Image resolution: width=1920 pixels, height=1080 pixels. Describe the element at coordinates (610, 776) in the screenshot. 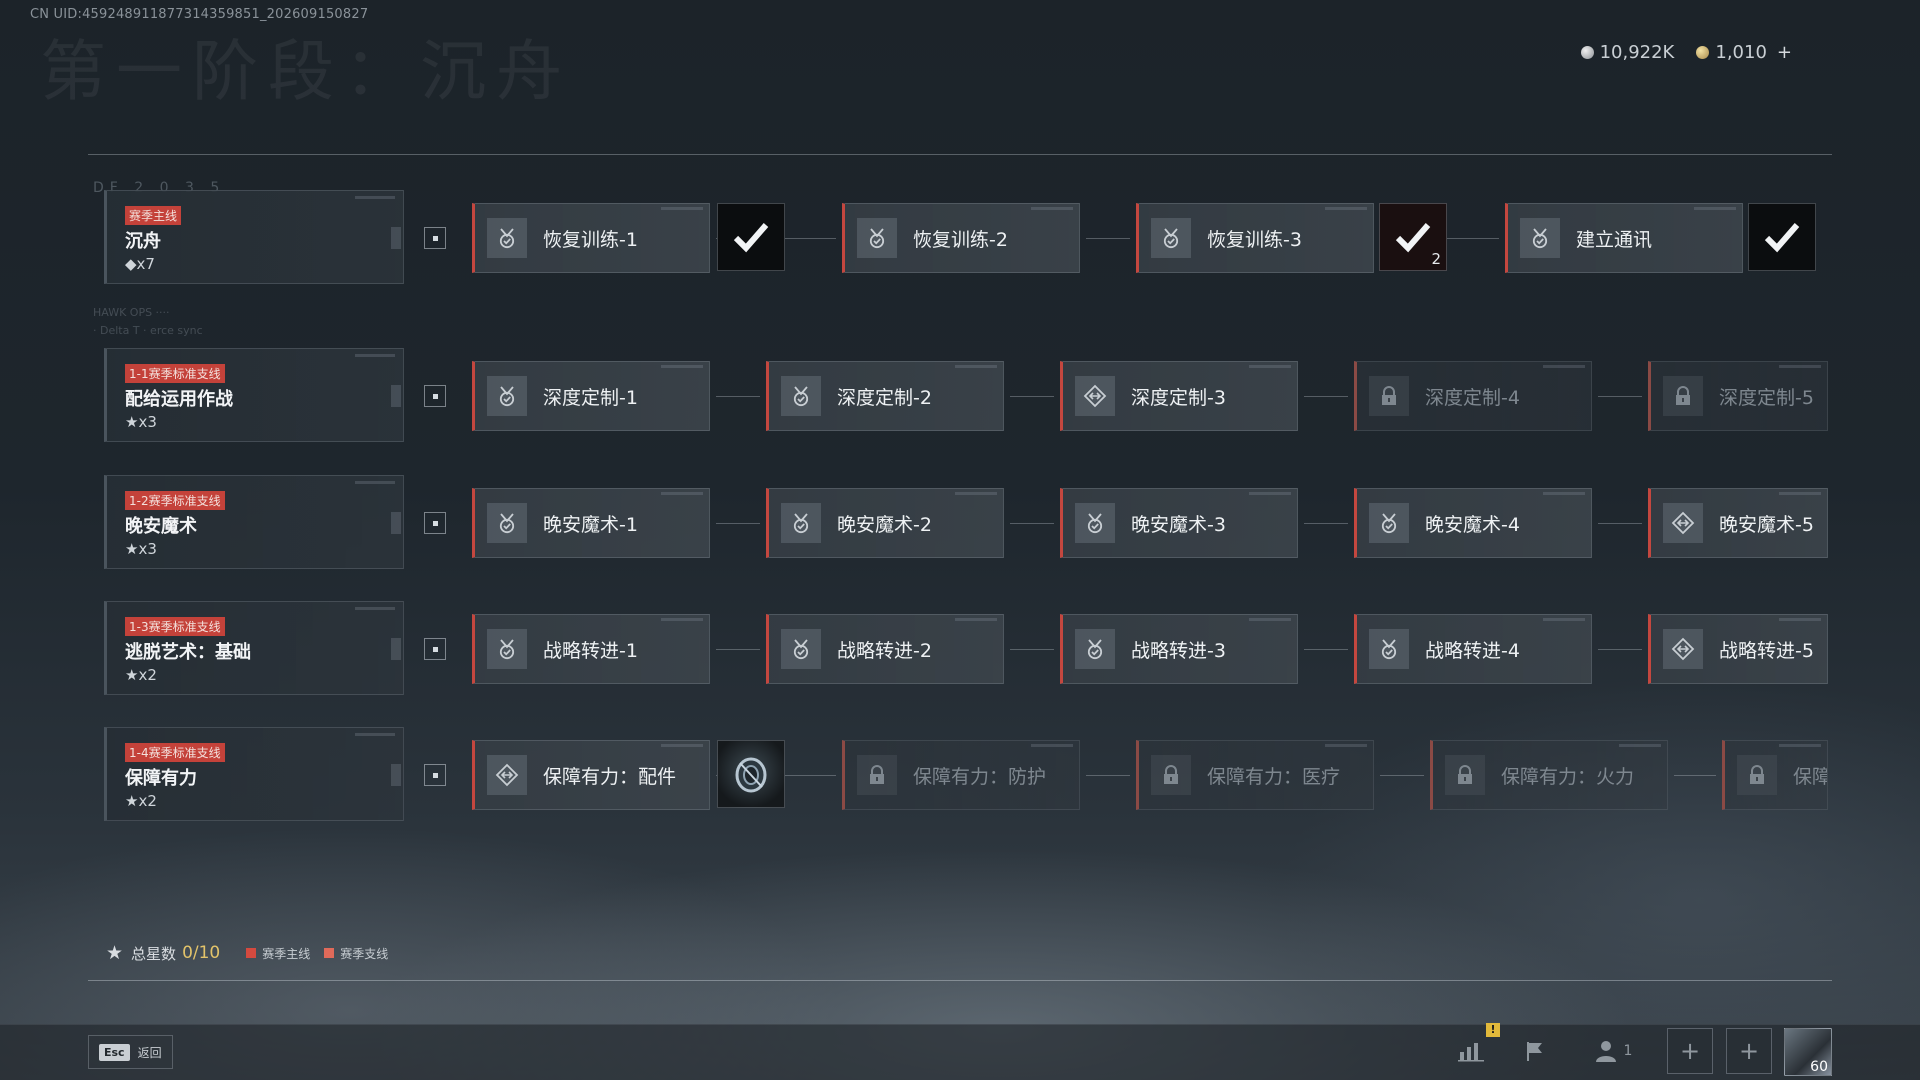

I see `mission-node-label: 保障有力：配件` at that location.